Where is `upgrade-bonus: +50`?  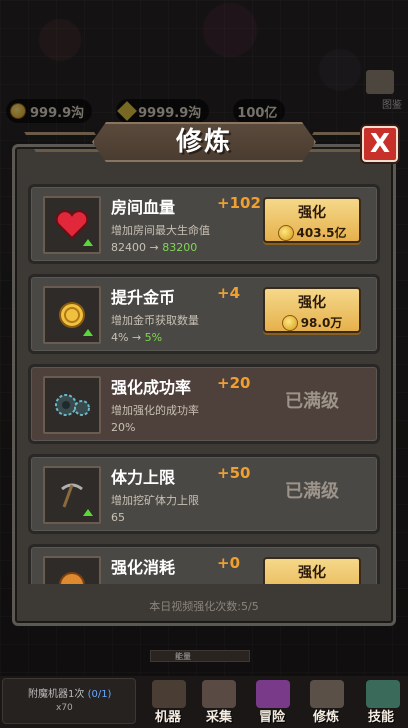
upgrade-bonus: +50 is located at coordinates (234, 473).